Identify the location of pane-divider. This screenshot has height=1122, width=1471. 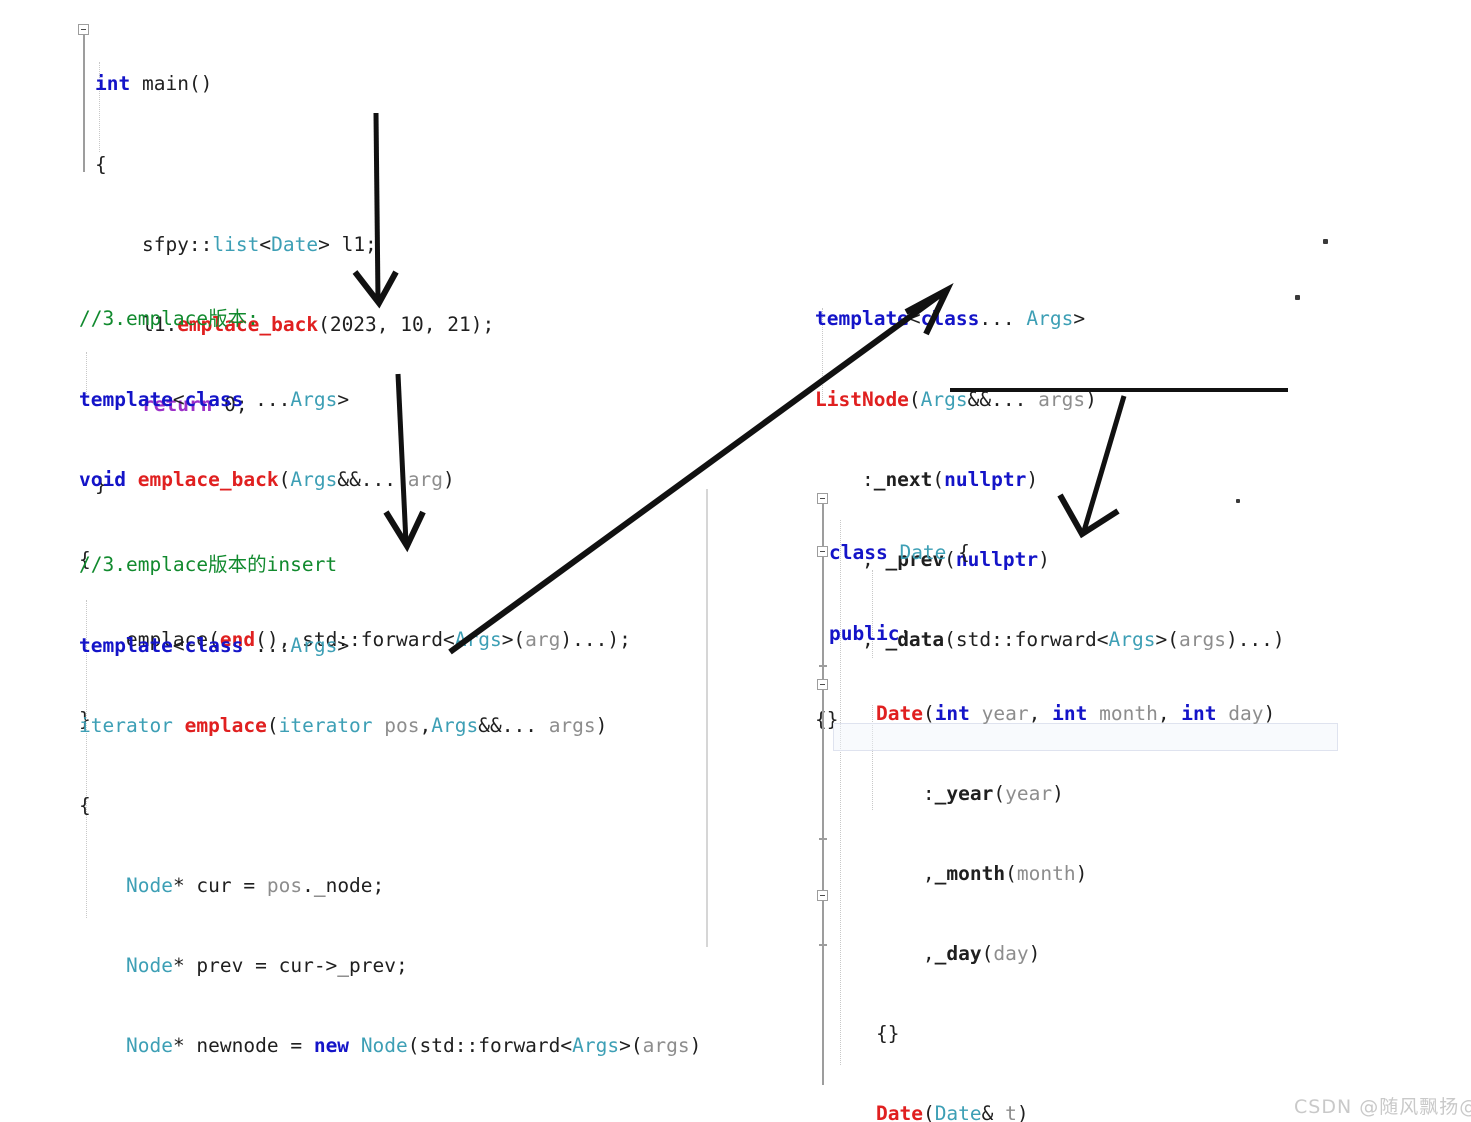
(707, 718).